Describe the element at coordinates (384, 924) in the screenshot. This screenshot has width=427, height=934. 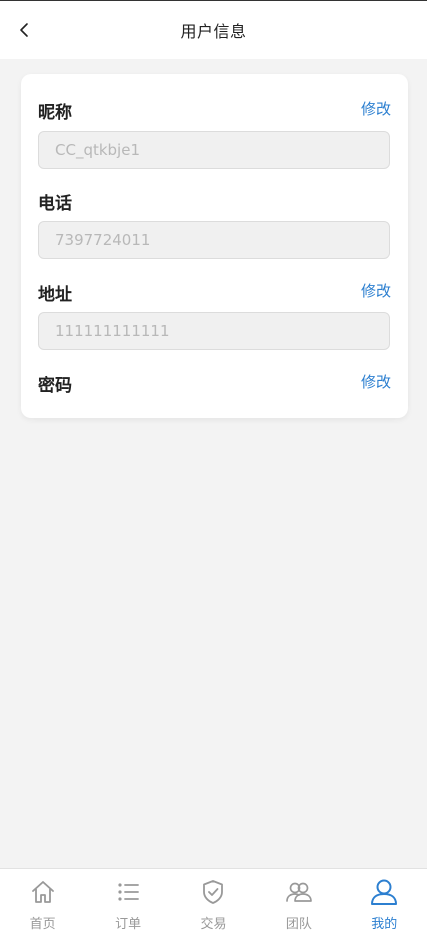
I see `tab-label: 我的` at that location.